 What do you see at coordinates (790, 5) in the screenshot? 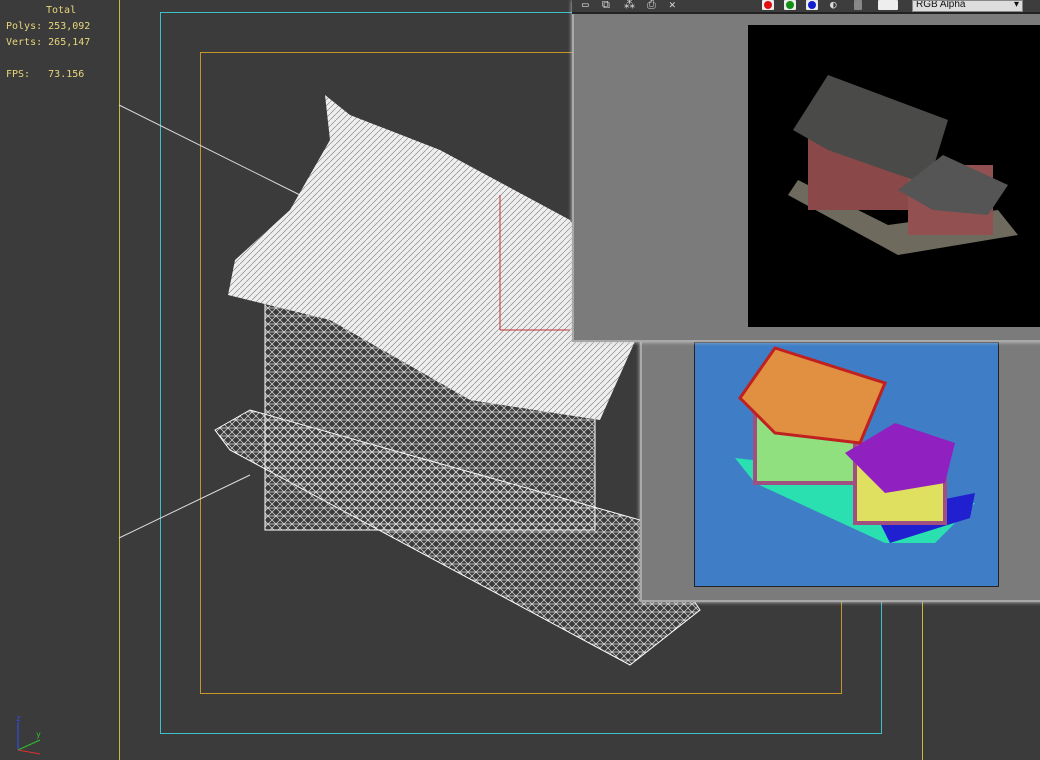
I see `green-channel-toggle` at bounding box center [790, 5].